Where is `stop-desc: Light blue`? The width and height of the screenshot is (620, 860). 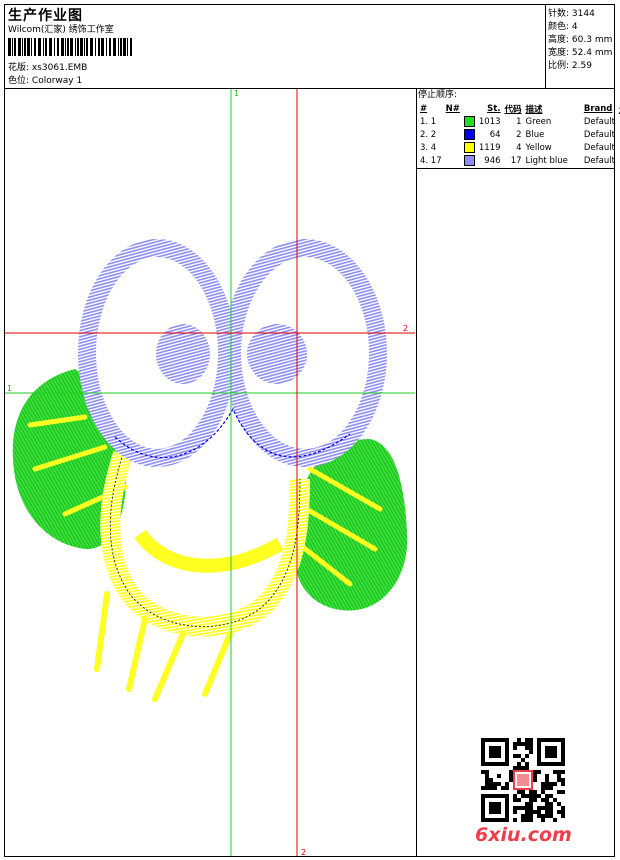
stop-desc: Light blue is located at coordinates (546, 160).